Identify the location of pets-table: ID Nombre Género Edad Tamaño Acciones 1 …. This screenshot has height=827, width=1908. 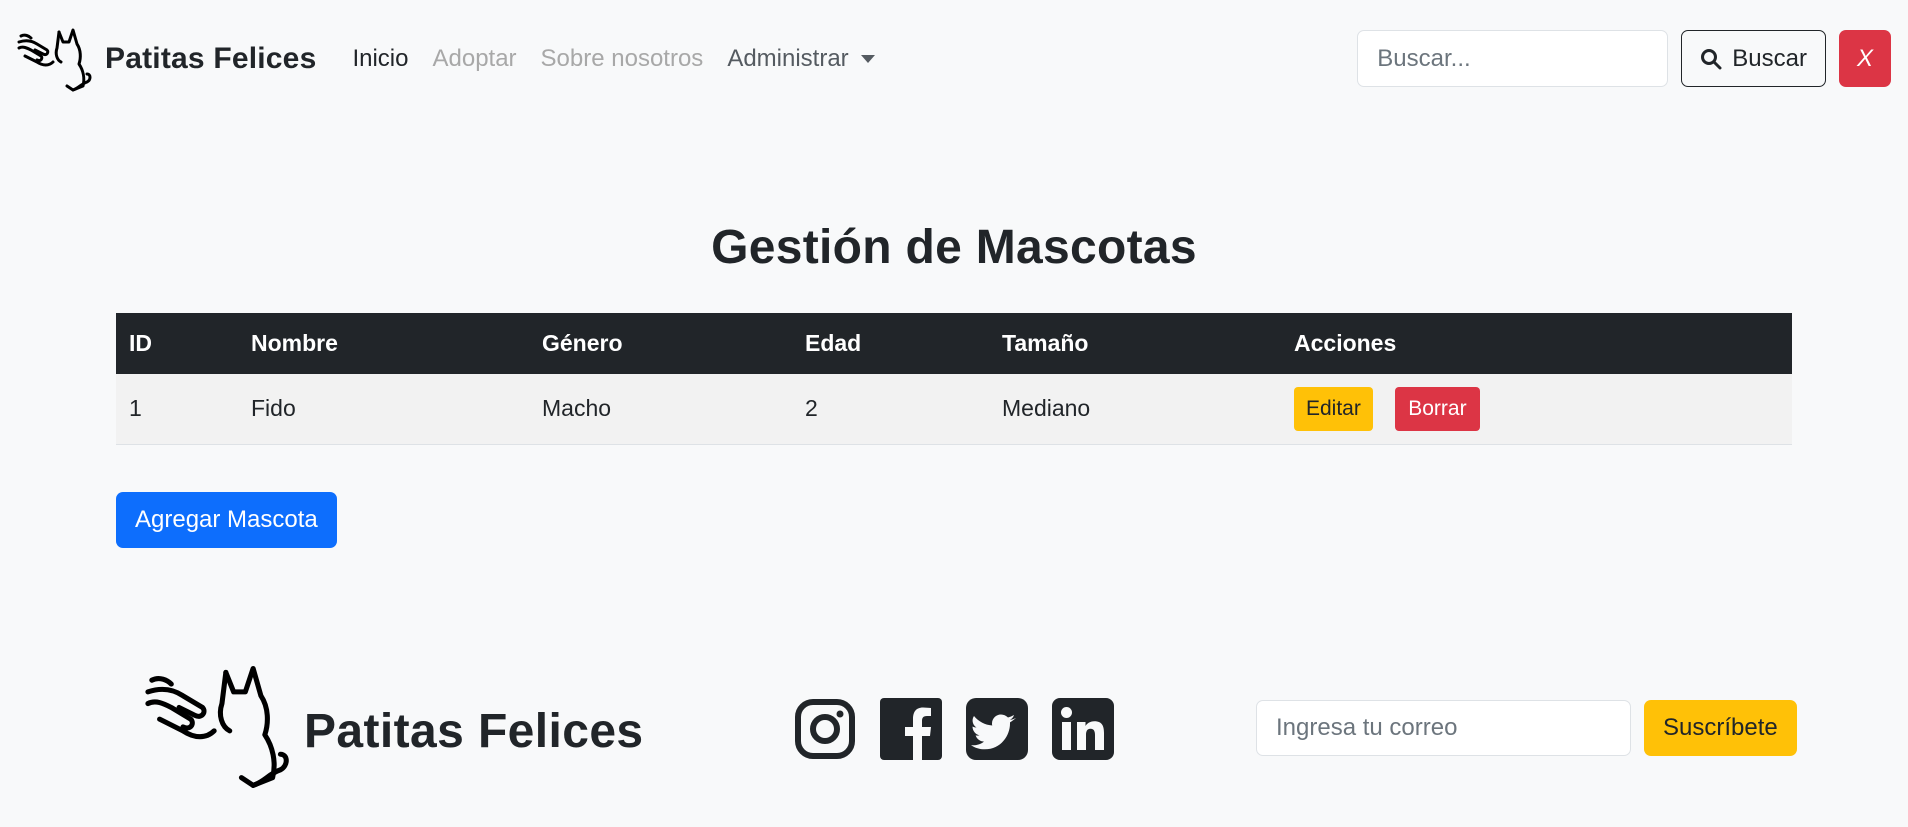
(954, 379).